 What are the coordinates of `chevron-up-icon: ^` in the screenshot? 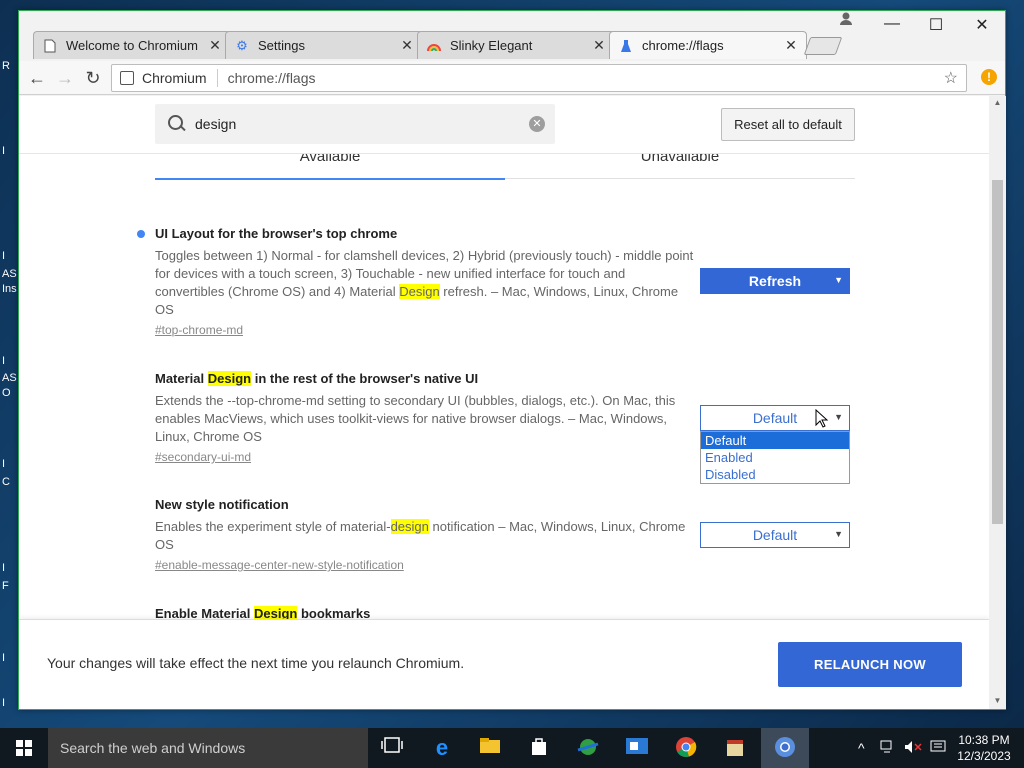 It's located at (861, 748).